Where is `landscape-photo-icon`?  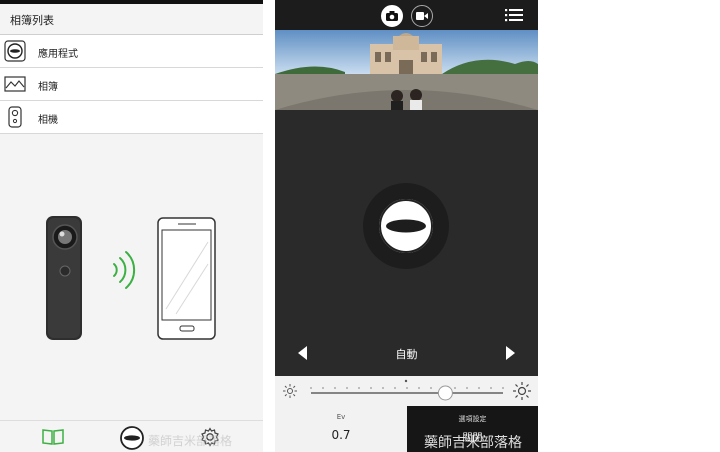
landscape-photo-icon is located at coordinates (15, 84).